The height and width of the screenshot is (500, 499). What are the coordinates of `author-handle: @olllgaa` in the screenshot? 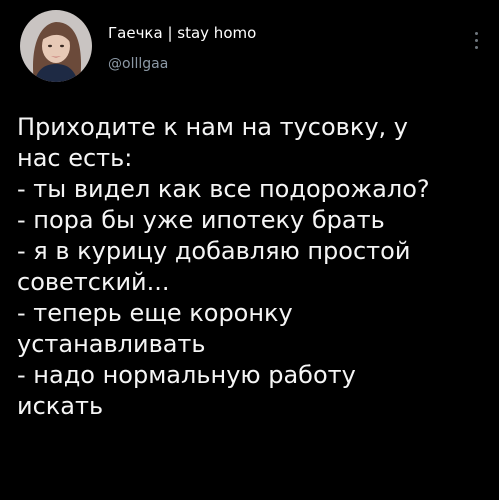 It's located at (138, 64).